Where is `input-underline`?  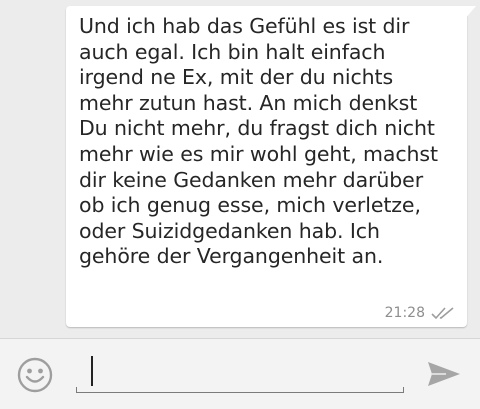 input-underline is located at coordinates (240, 392).